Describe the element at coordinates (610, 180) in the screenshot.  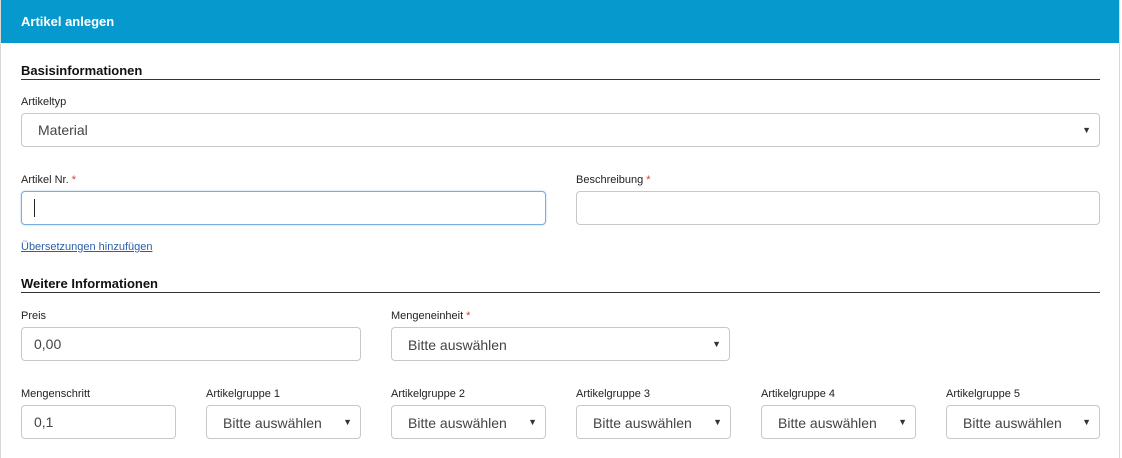
I see `beschreibung-label-text: Beschreibung` at that location.